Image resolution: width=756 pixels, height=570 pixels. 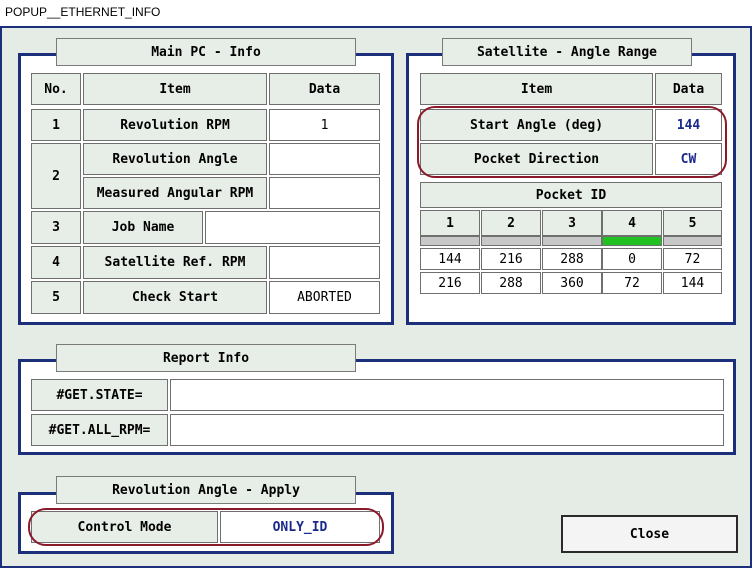 I want to click on pocket-id-3: 3, so click(x=572, y=223).